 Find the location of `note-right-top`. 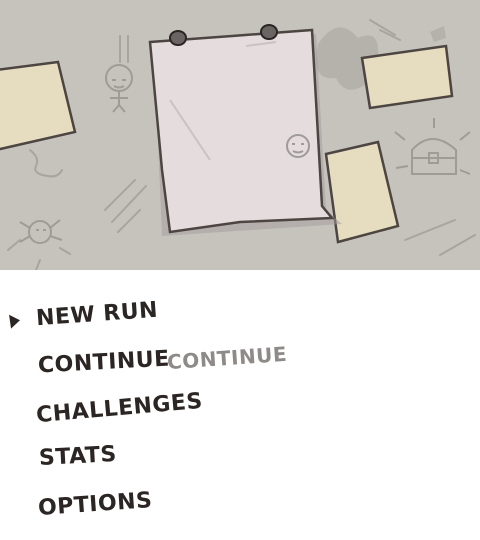

note-right-top is located at coordinates (407, 77).